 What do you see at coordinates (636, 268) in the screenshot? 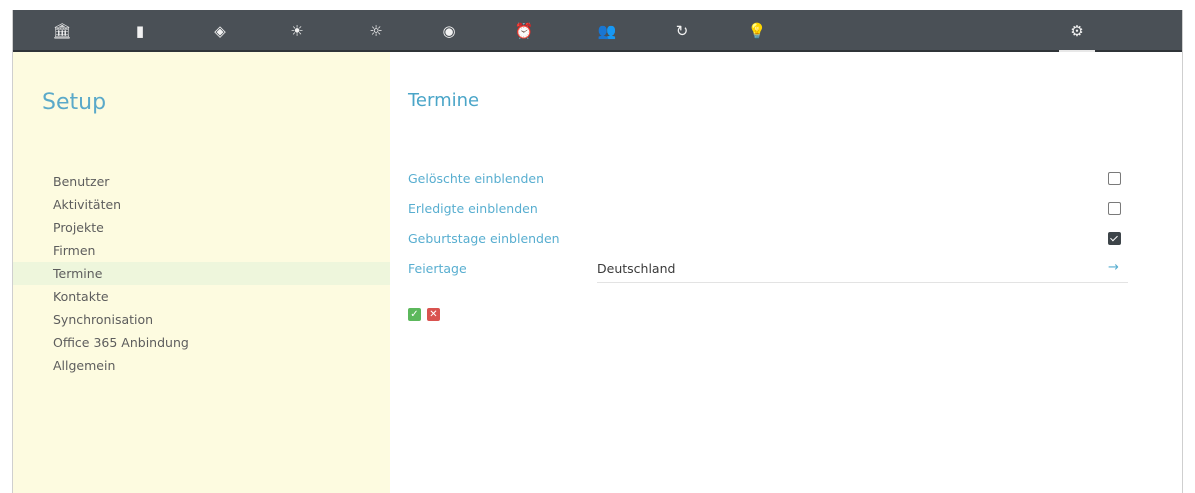
I see `holidays-select-value: Deutschland` at bounding box center [636, 268].